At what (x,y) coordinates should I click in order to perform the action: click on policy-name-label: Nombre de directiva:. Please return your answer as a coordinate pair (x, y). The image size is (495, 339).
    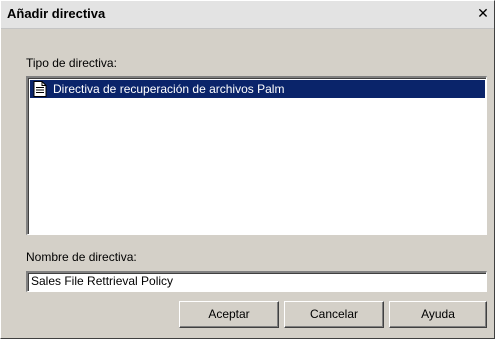
    Looking at the image, I should click on (81, 257).